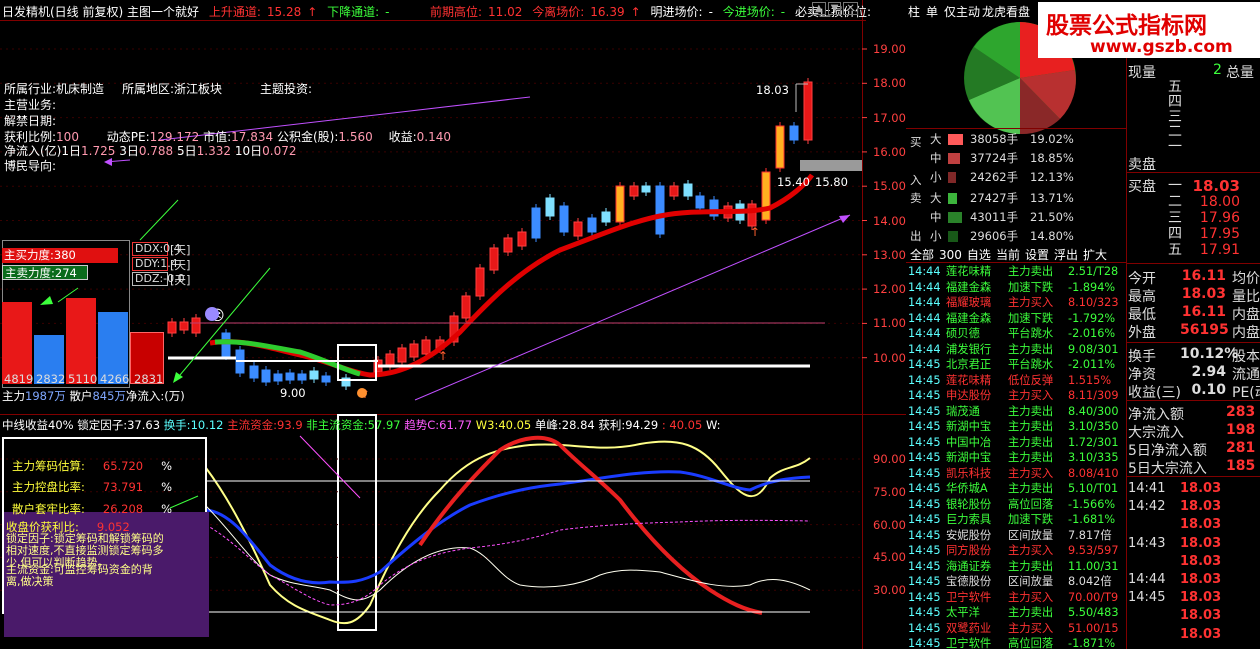 Image resolution: width=1260 pixels, height=649 pixels. Describe the element at coordinates (1246, 375) in the screenshot. I see `stat2-right-label: 流通` at that location.